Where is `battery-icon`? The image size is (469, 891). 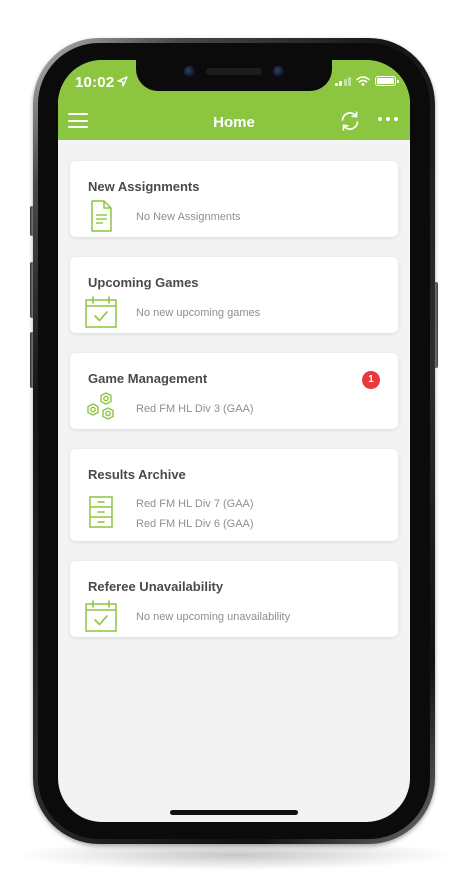 battery-icon is located at coordinates (387, 81).